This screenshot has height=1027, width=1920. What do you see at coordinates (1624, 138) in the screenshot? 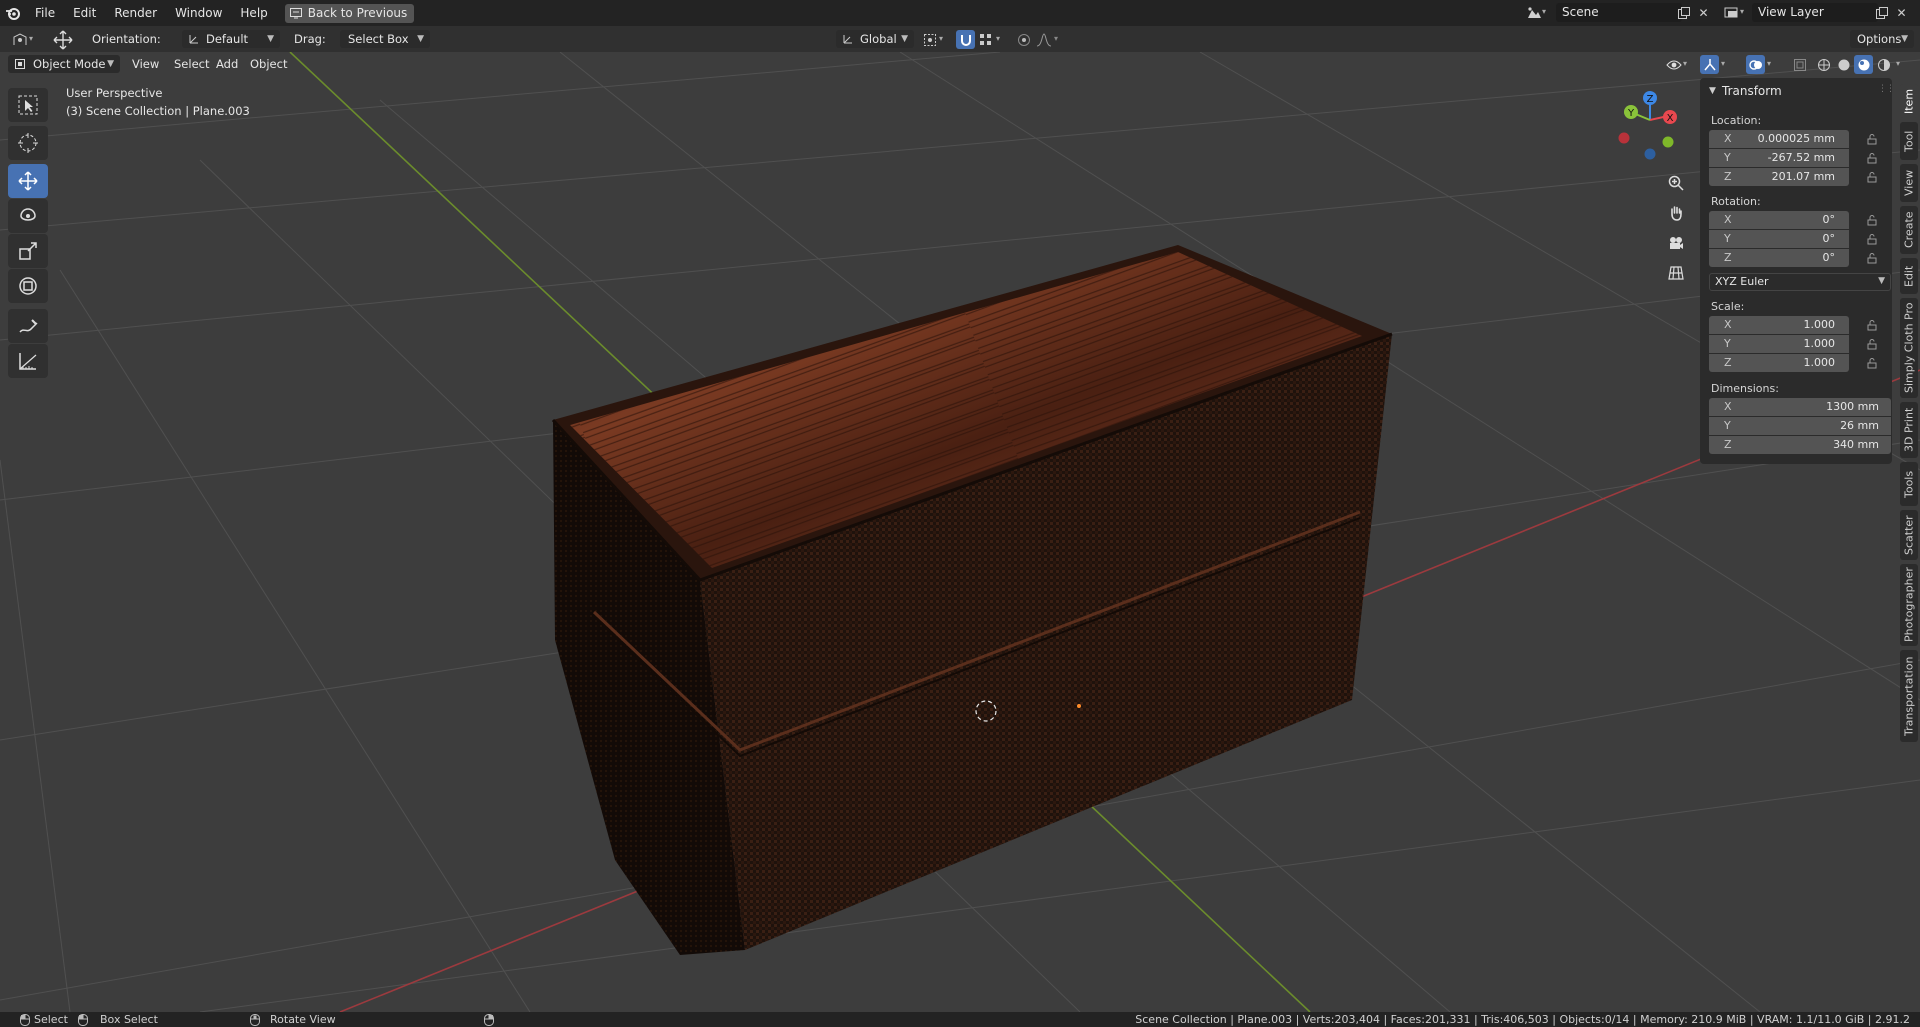
I see `gizmo-neg-x` at bounding box center [1624, 138].